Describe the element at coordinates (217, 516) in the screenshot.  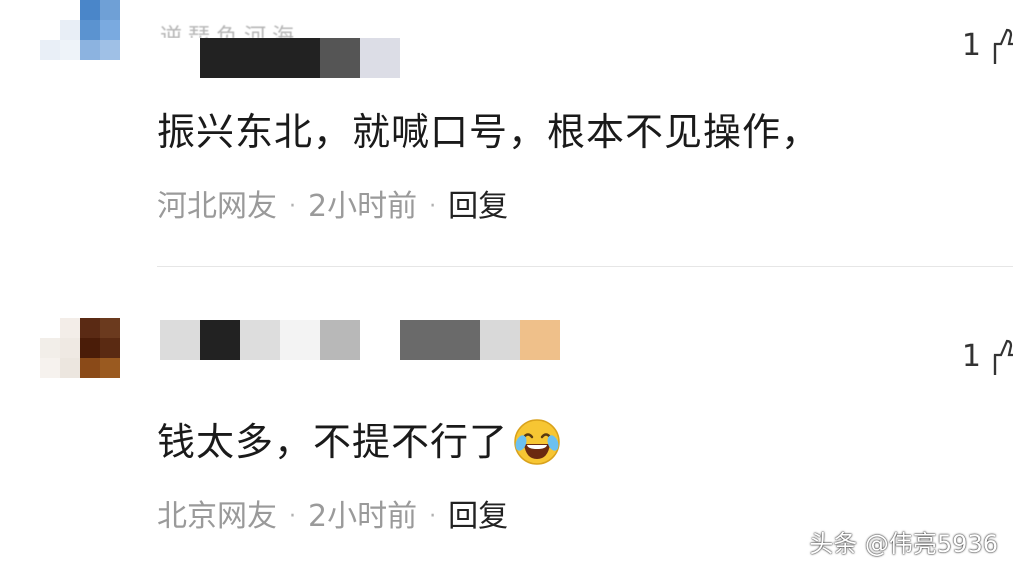
I see `commenter-region: 北京网友` at that location.